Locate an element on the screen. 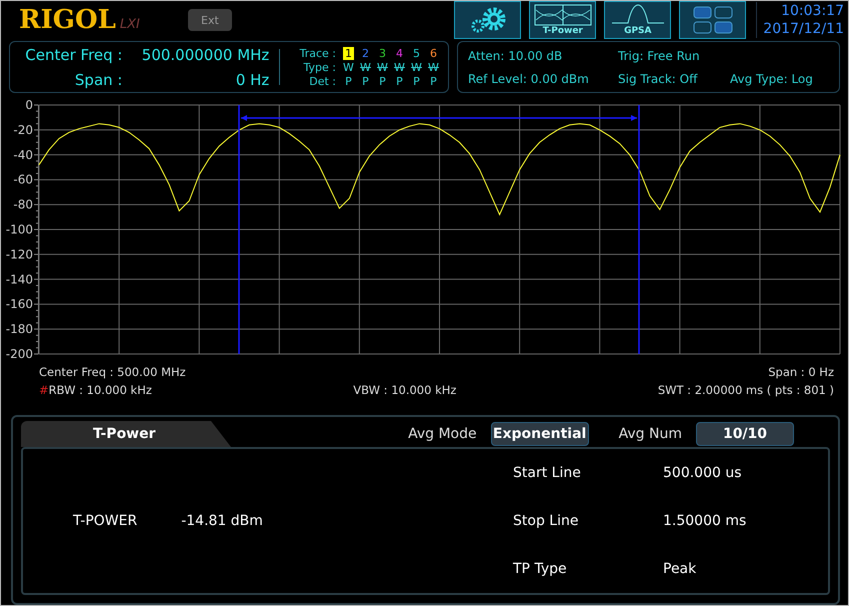 This screenshot has height=606, width=849. status-text: Avg Type: Log is located at coordinates (771, 79).